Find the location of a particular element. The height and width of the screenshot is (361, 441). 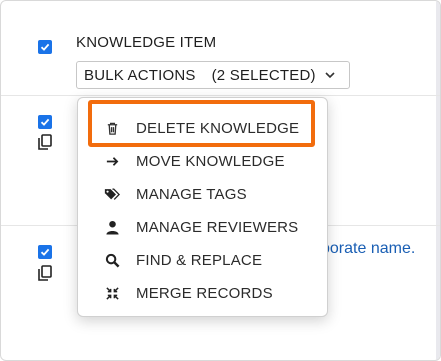

menu-item-label: MANAGE REVIEWERS is located at coordinates (217, 227).